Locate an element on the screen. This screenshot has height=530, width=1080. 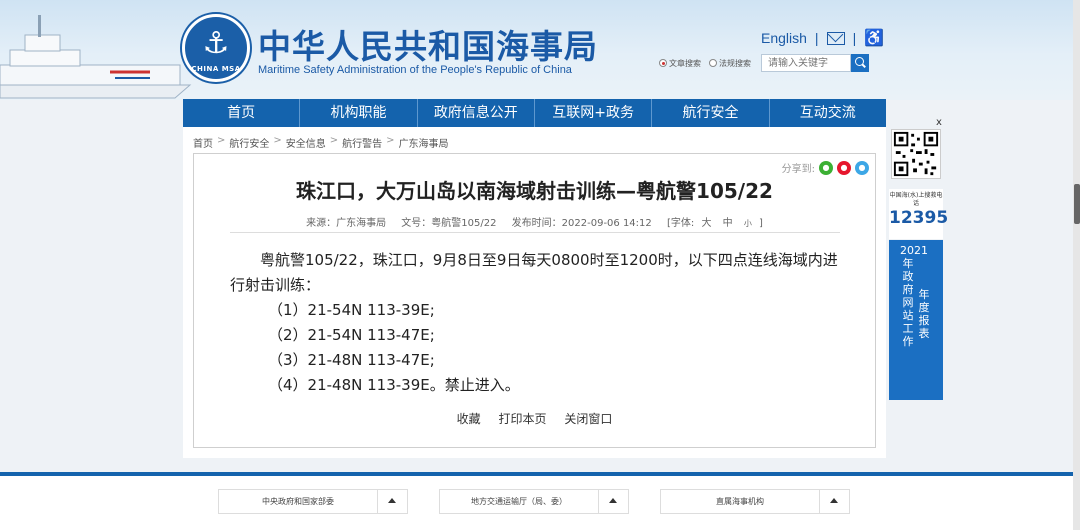
central-gov-select: 中央政府和国家部委 is located at coordinates (313, 501).